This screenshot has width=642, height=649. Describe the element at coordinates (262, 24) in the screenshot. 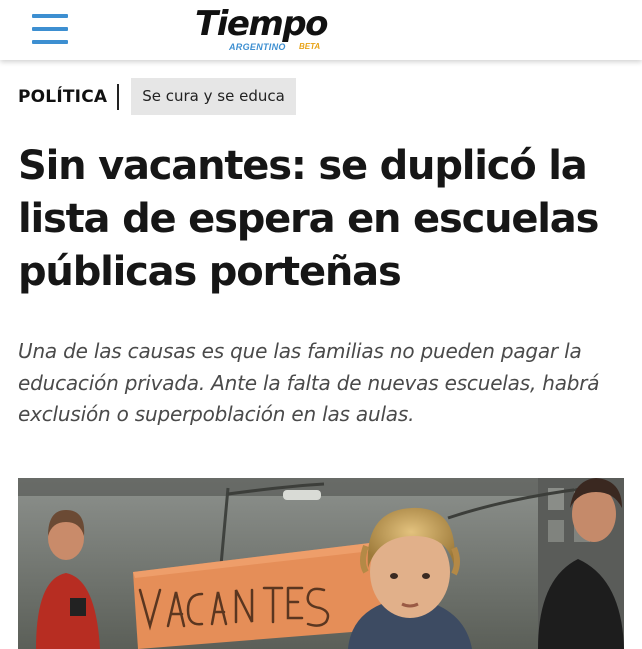

I see `logo-wordmark: Tiempo` at that location.